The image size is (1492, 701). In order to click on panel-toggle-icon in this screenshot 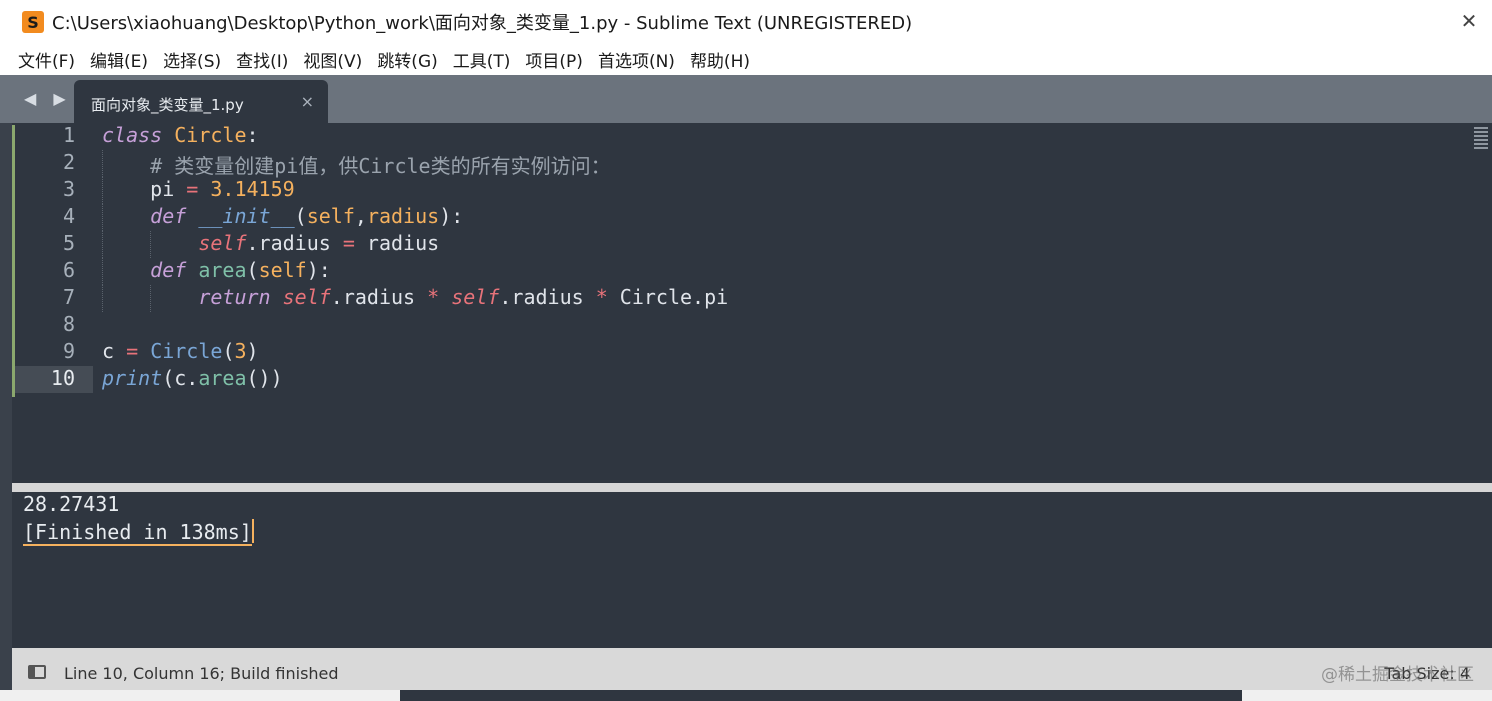, I will do `click(37, 672)`.